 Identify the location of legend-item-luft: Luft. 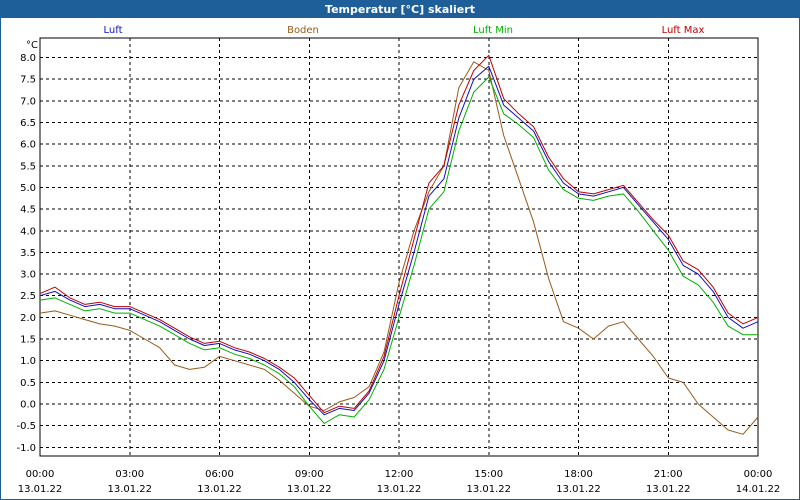
(113, 30).